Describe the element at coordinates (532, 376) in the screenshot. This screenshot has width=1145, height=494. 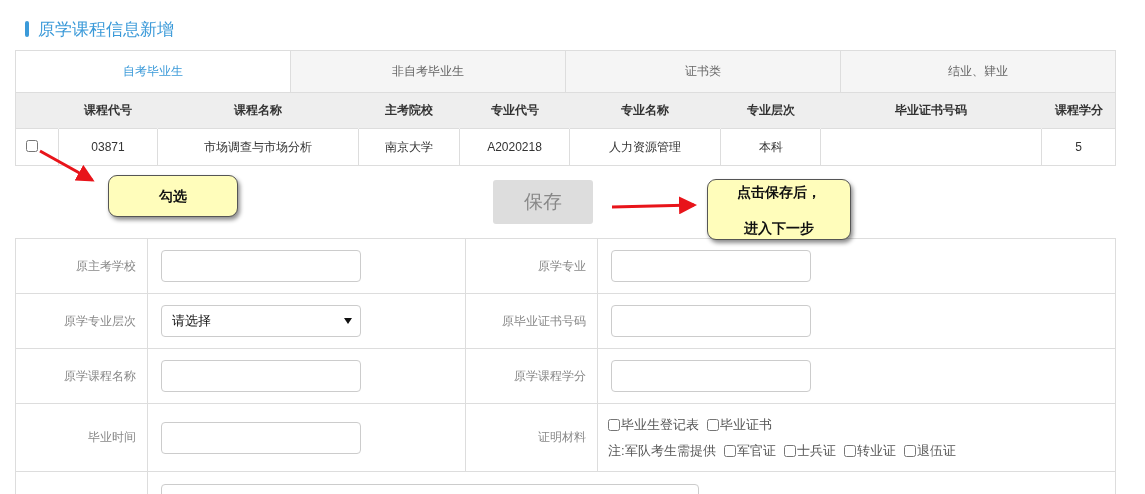
I see `field-label: 原学课程学分` at that location.